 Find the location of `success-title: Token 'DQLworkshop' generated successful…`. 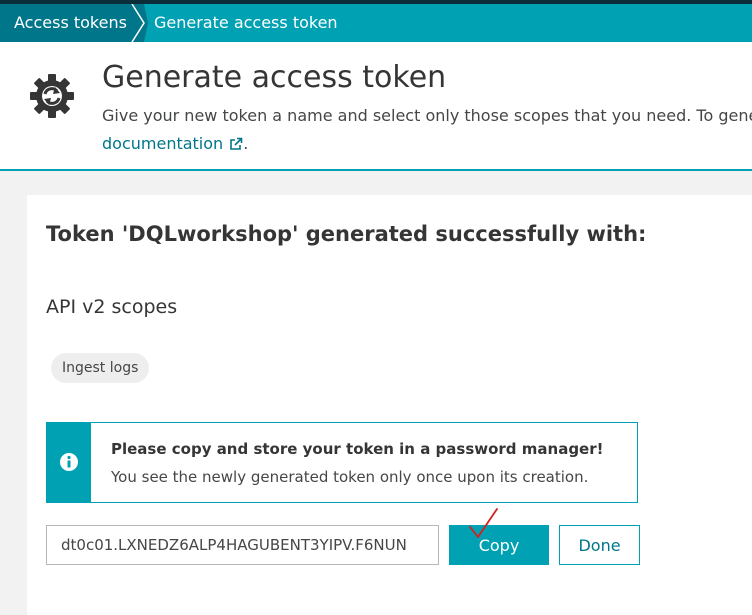

success-title: Token 'DQLworkshop' generated successful… is located at coordinates (346, 234).